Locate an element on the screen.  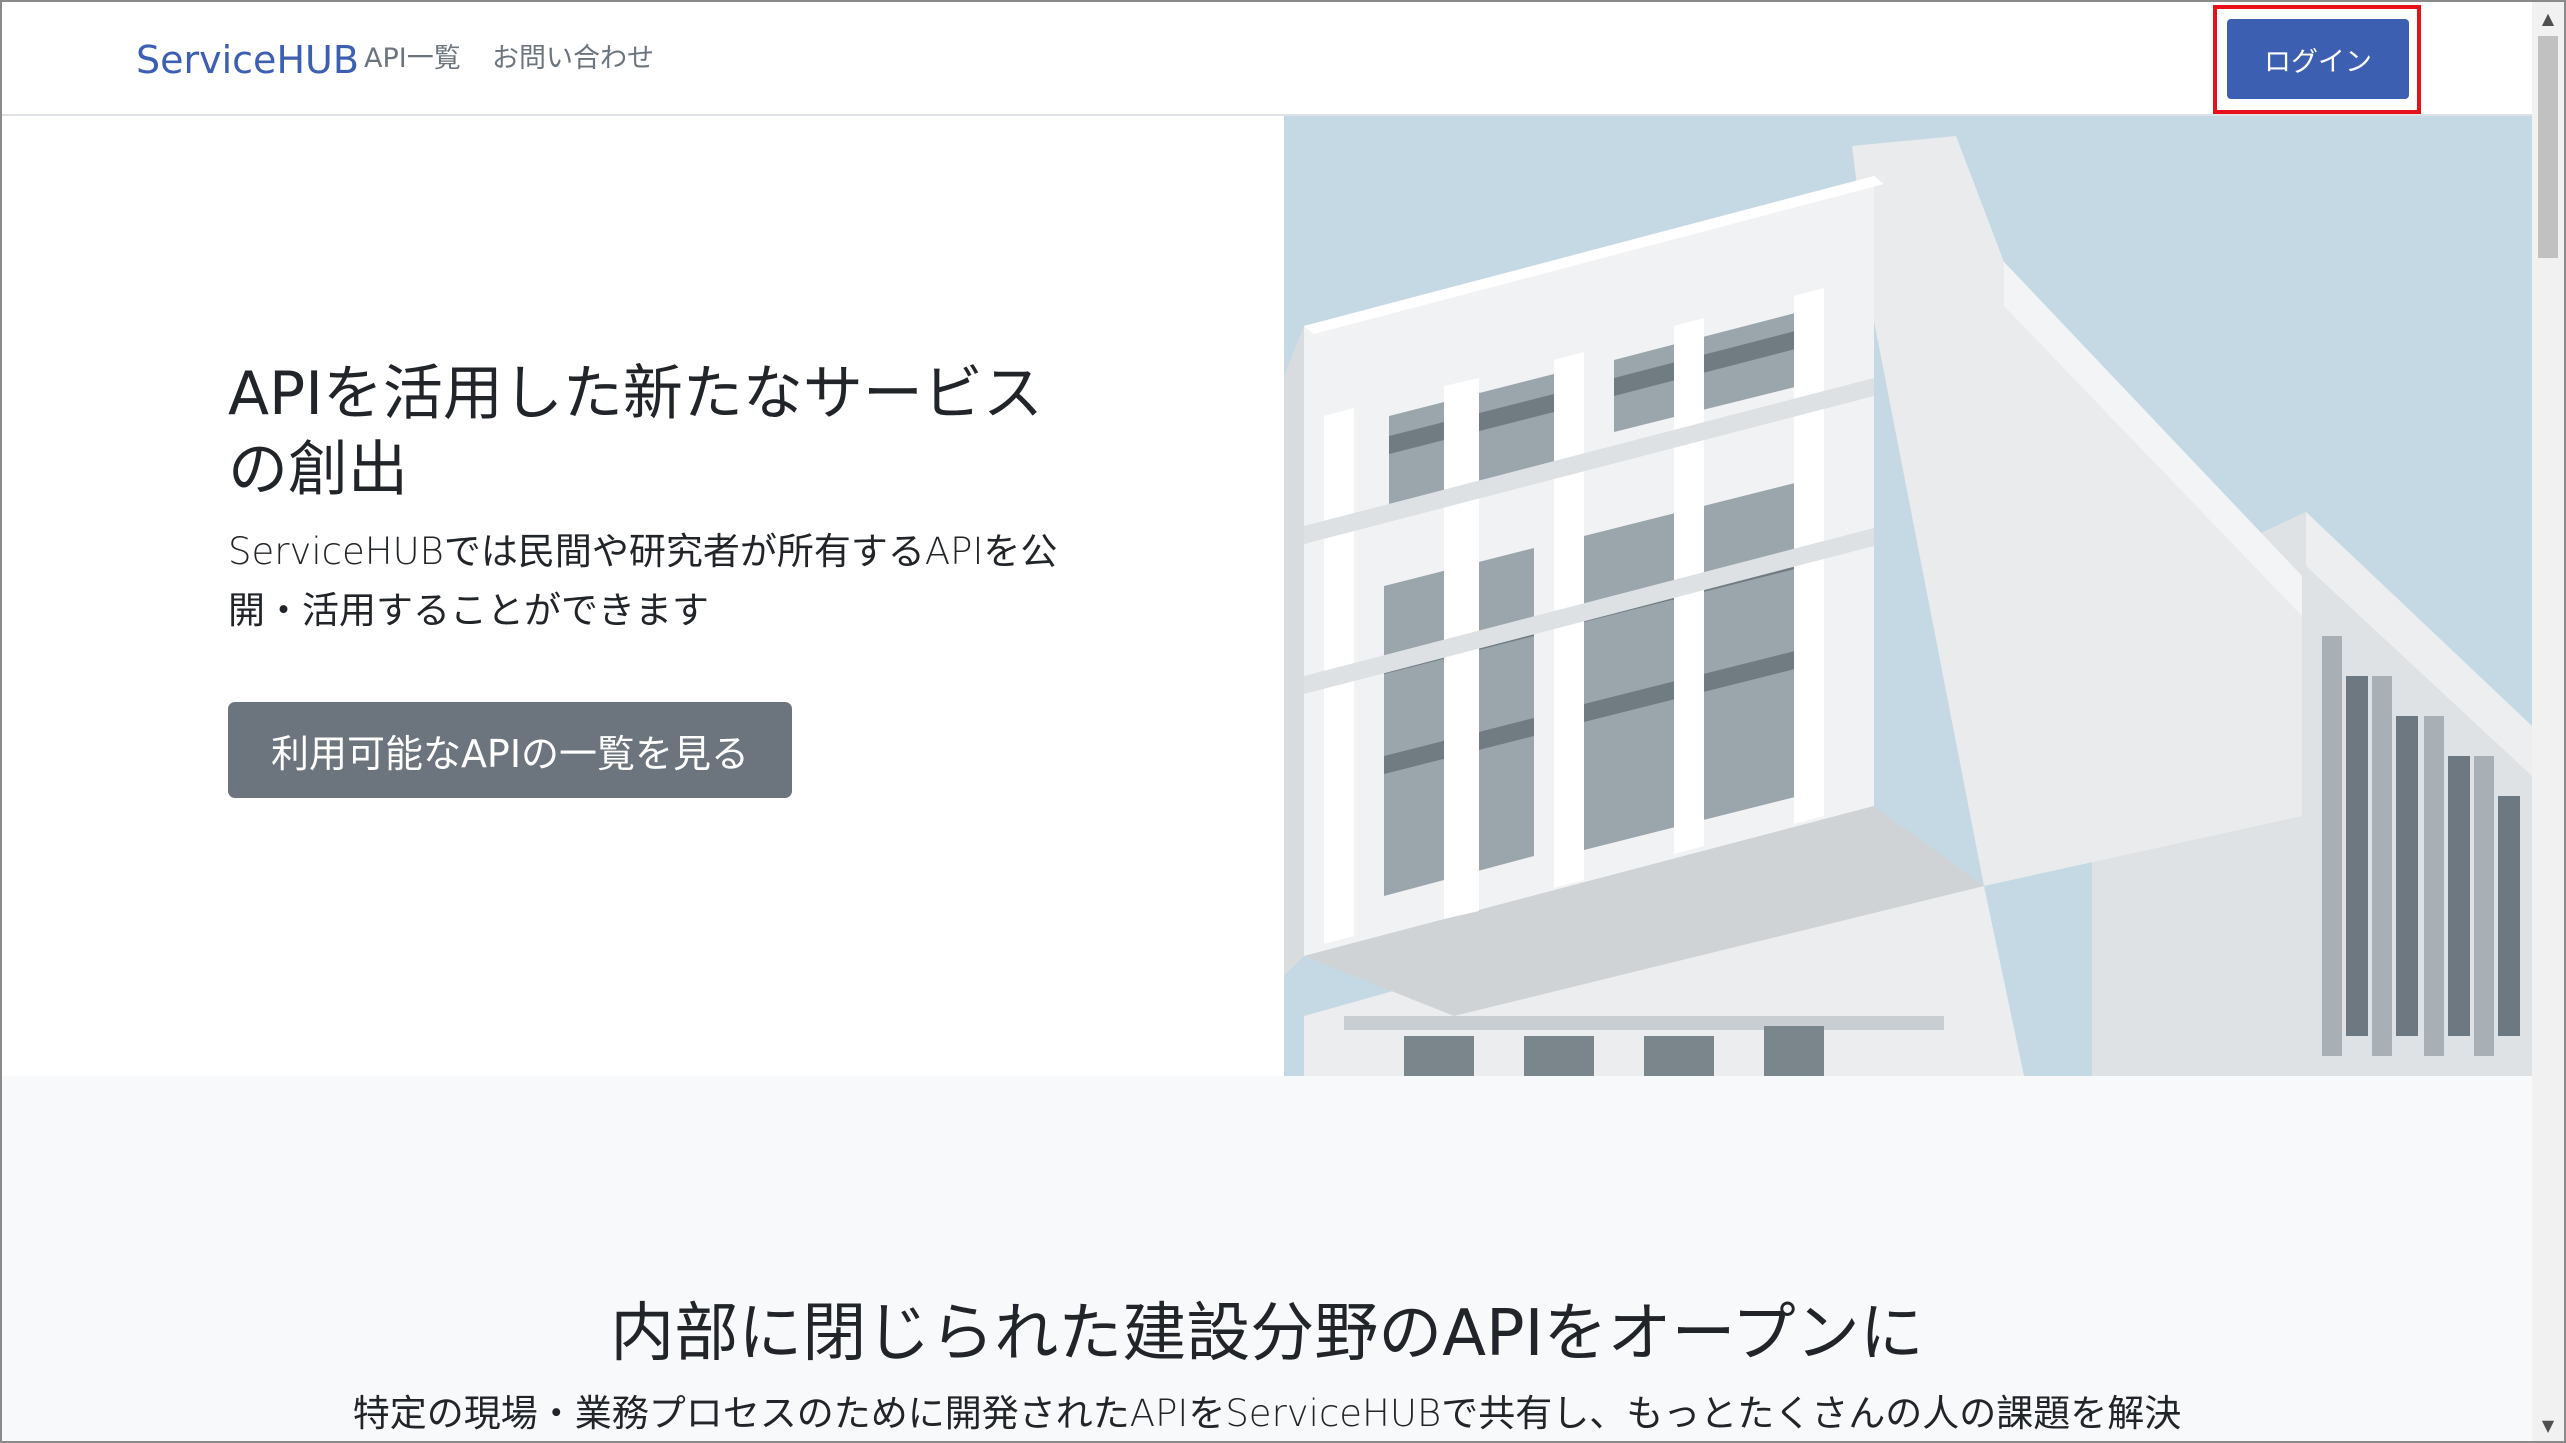
login-button: ログイン is located at coordinates (2318, 59).